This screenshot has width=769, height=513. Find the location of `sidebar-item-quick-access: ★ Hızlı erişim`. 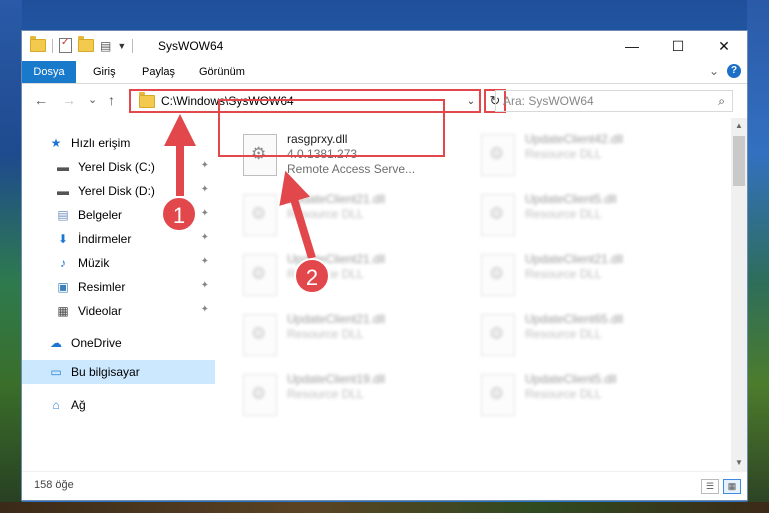

sidebar-item-quick-access: ★ Hızlı erişim is located at coordinates (118, 143).